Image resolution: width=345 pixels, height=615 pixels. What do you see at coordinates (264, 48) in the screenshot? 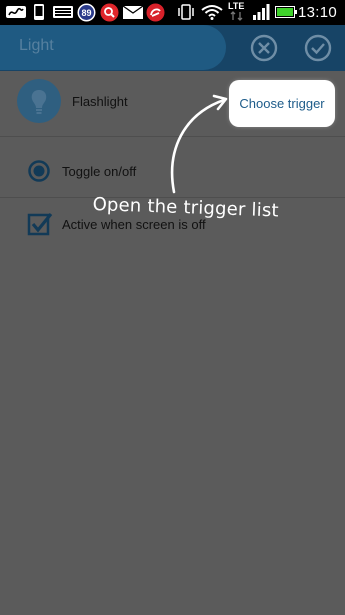
I see `cancel-circle-icon` at bounding box center [264, 48].